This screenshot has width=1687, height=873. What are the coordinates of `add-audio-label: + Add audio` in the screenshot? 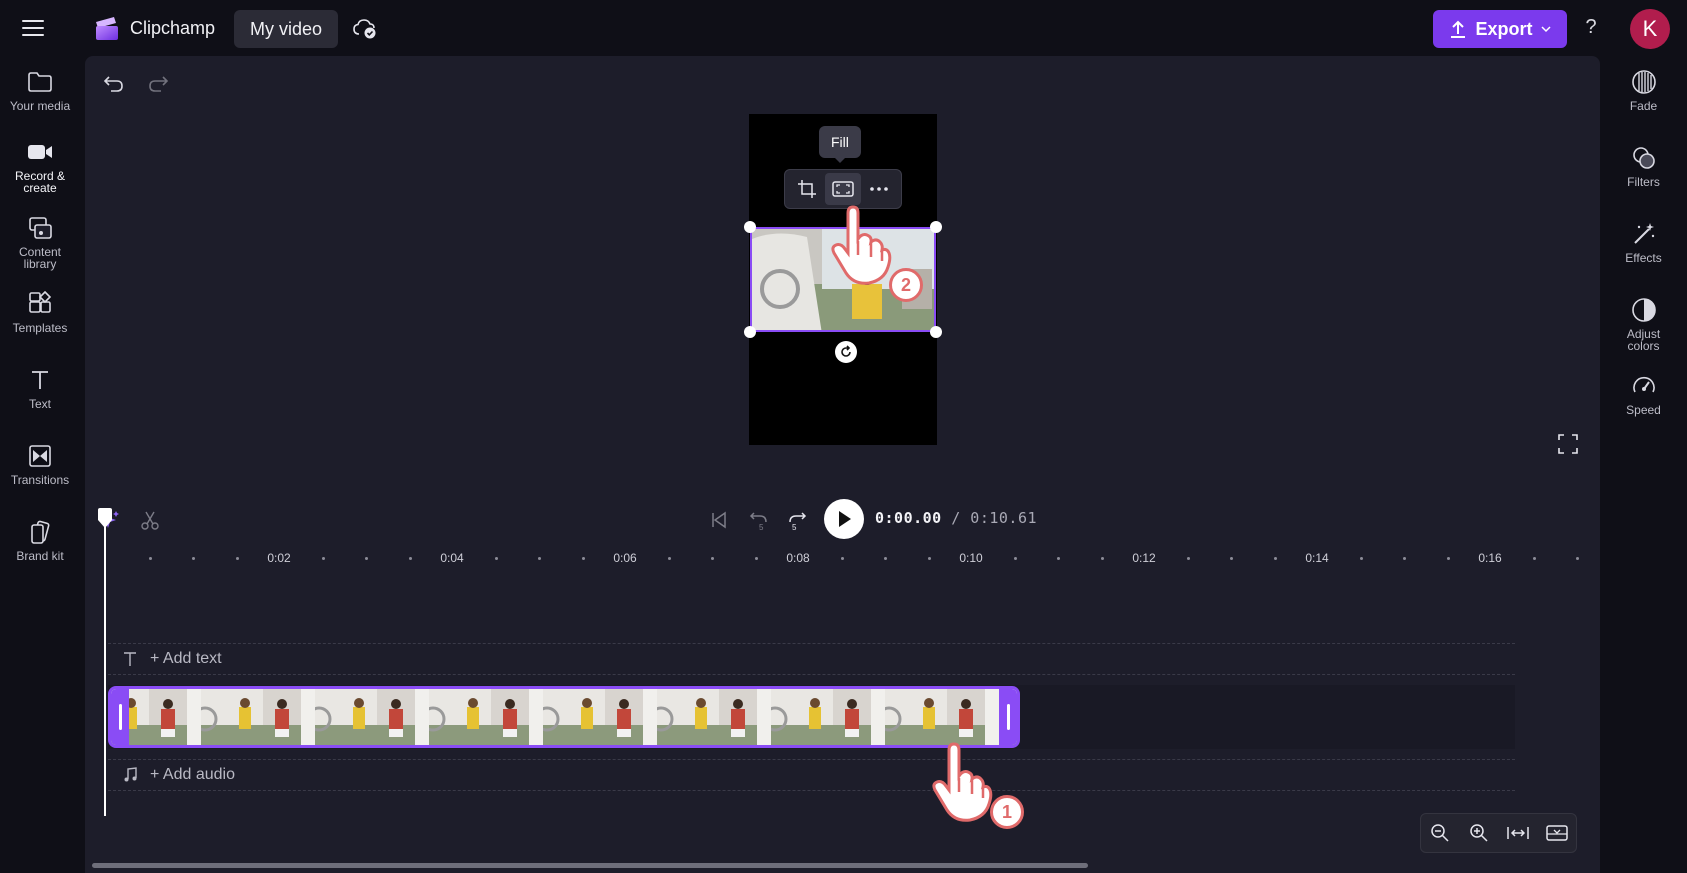 It's located at (192, 774).